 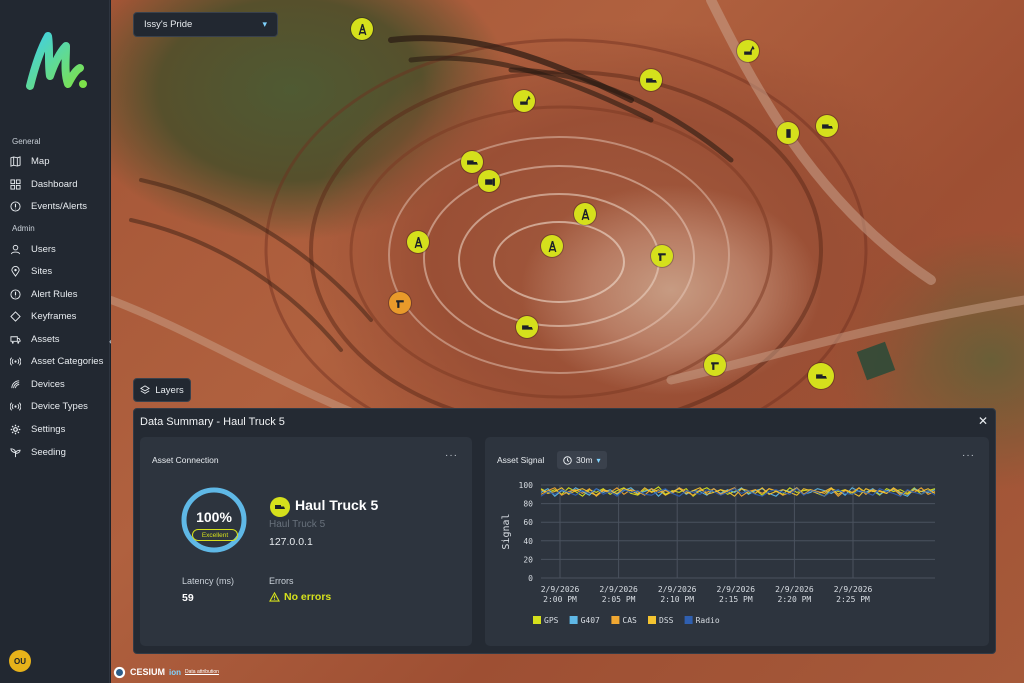 What do you see at coordinates (58, 316) in the screenshot?
I see `sidebar-item-keyframes: Keyframes` at bounding box center [58, 316].